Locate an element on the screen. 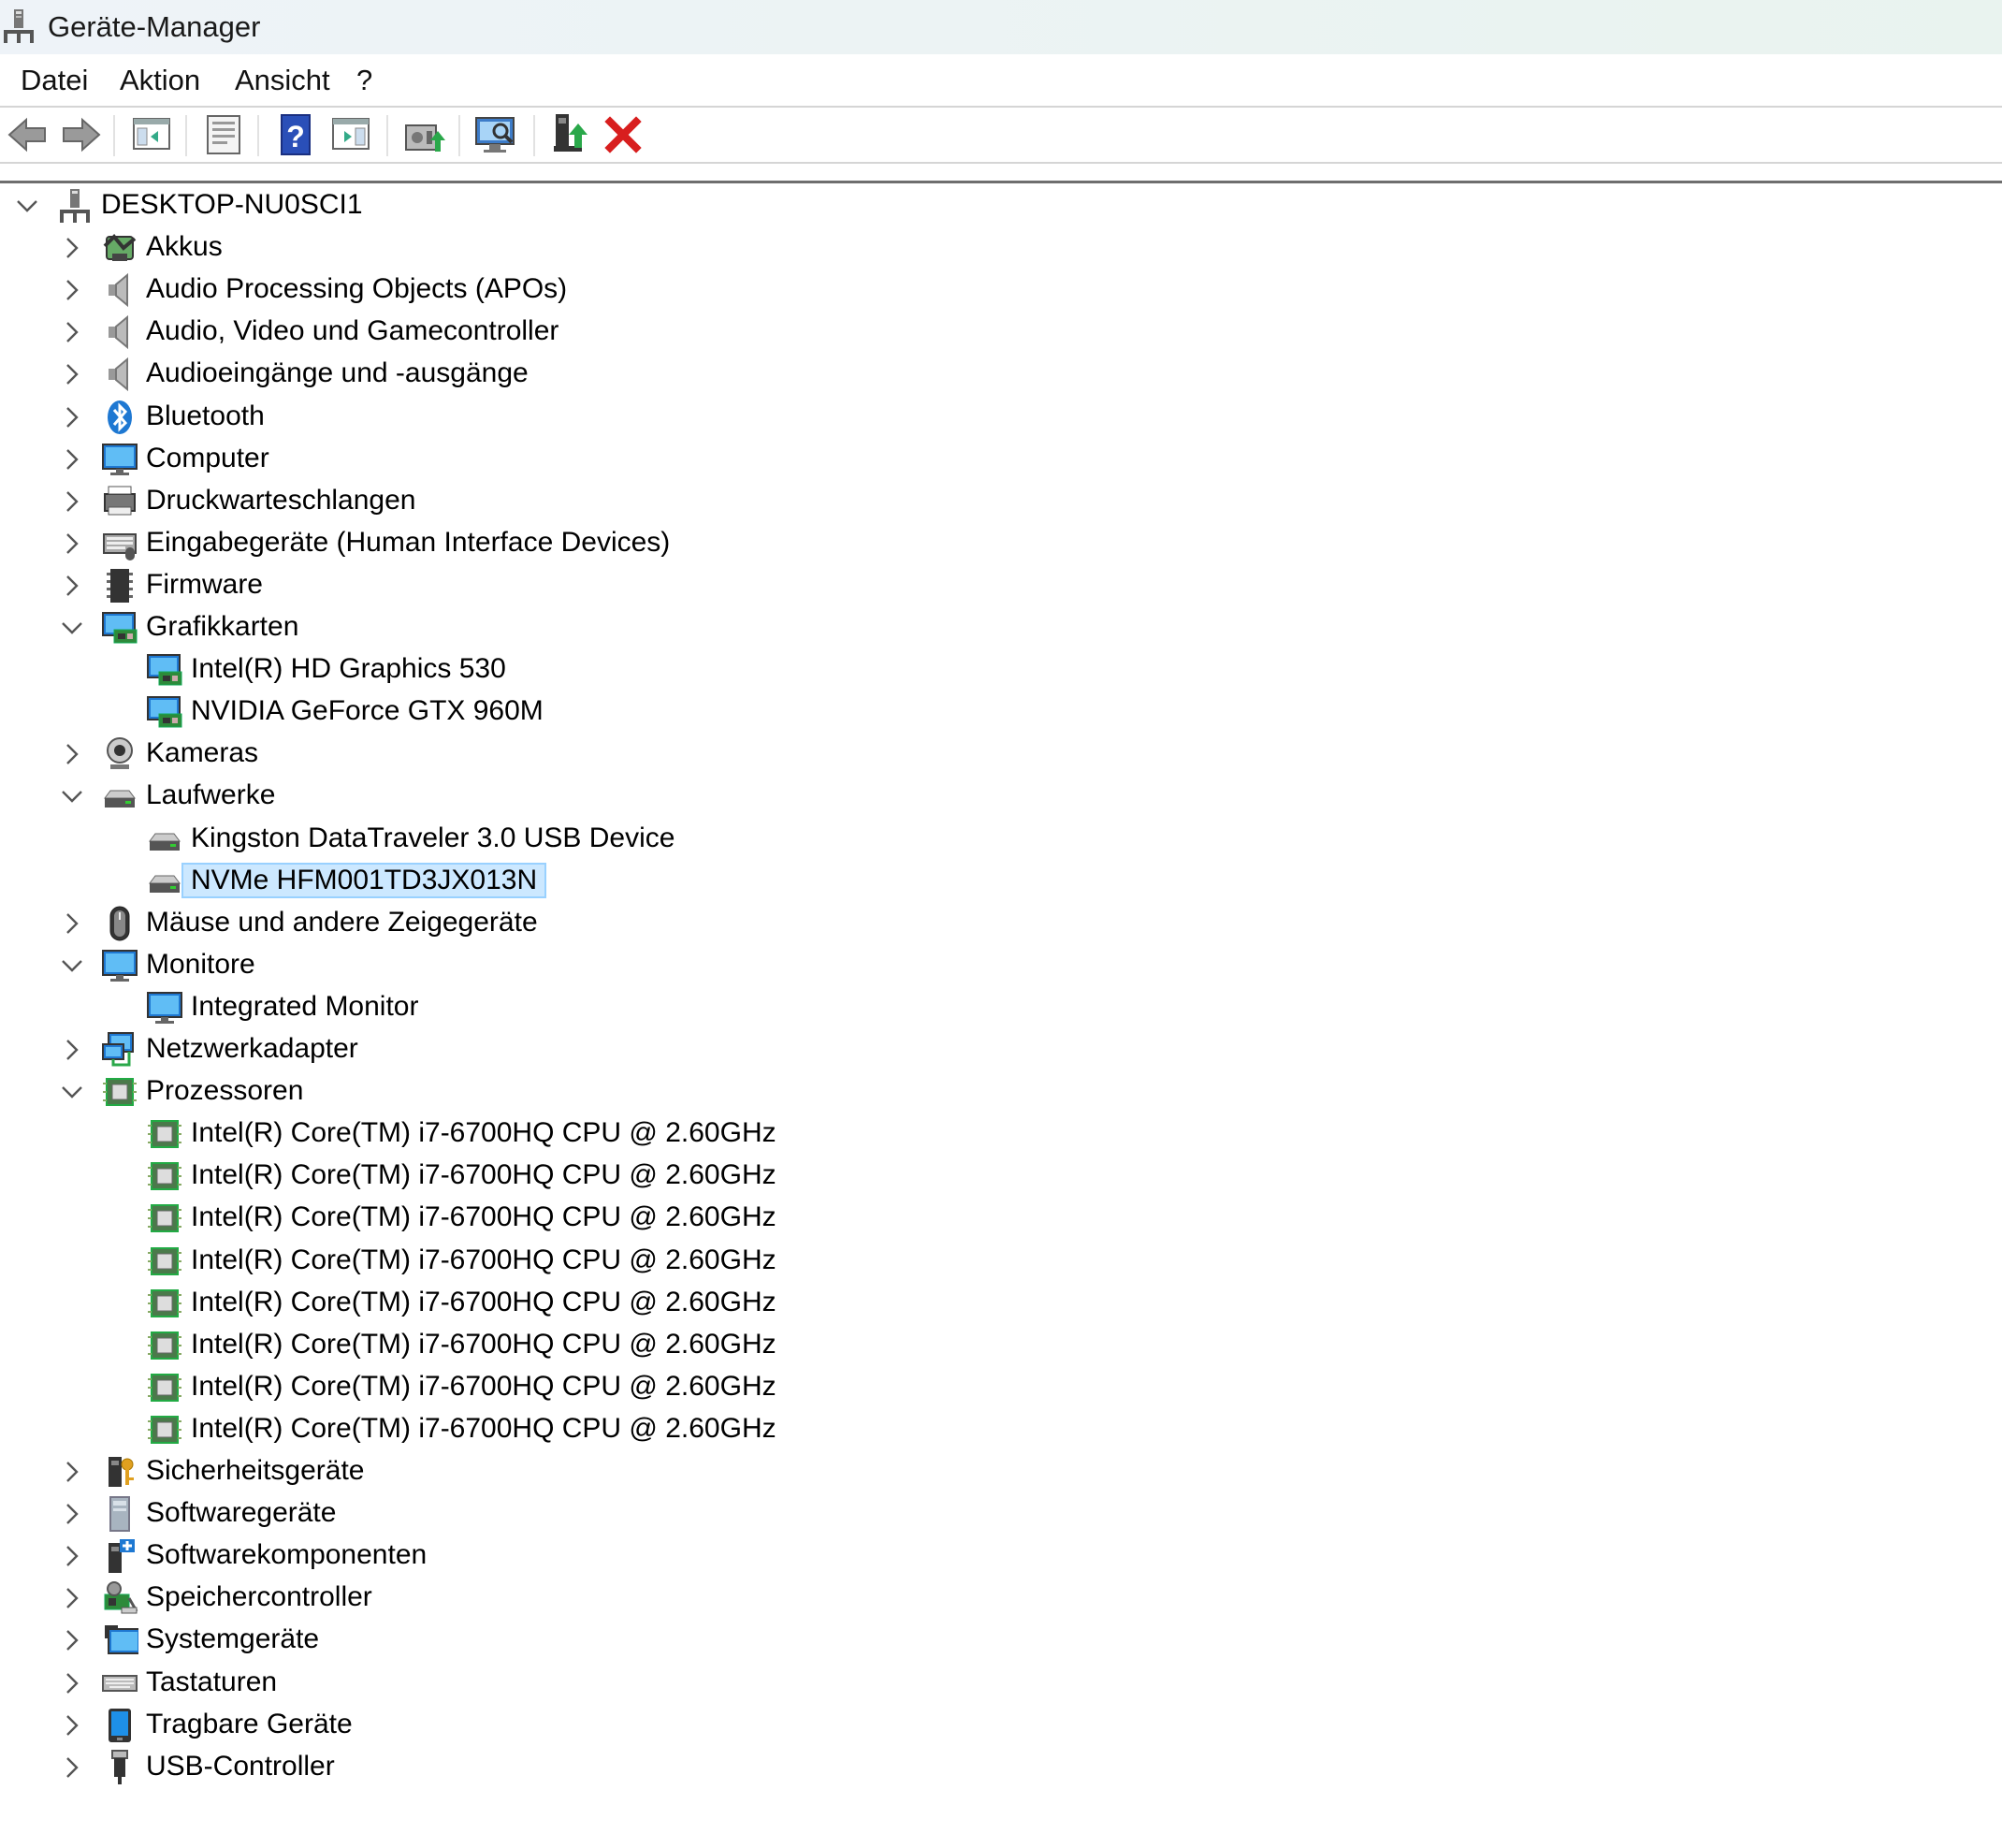  properties-button is located at coordinates (224, 134).